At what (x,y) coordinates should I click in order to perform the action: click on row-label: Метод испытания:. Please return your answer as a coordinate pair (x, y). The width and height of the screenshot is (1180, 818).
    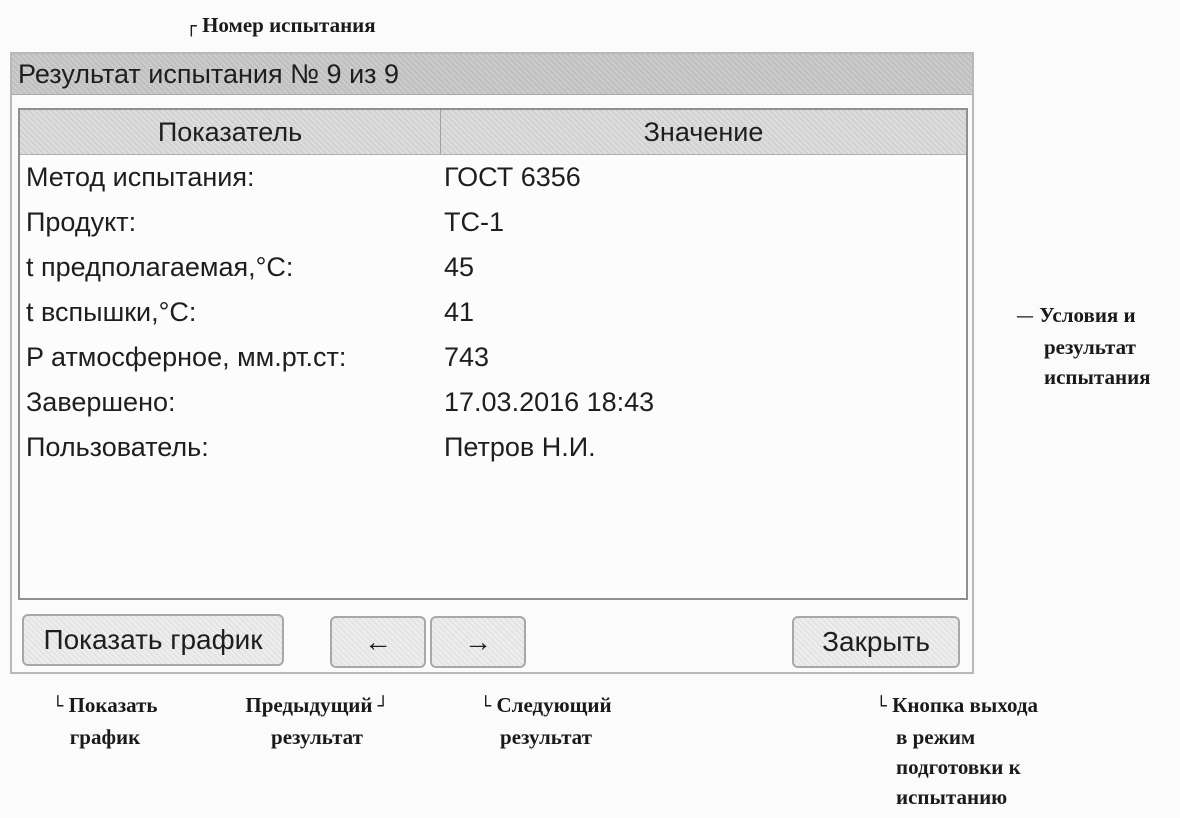
    Looking at the image, I should click on (140, 177).